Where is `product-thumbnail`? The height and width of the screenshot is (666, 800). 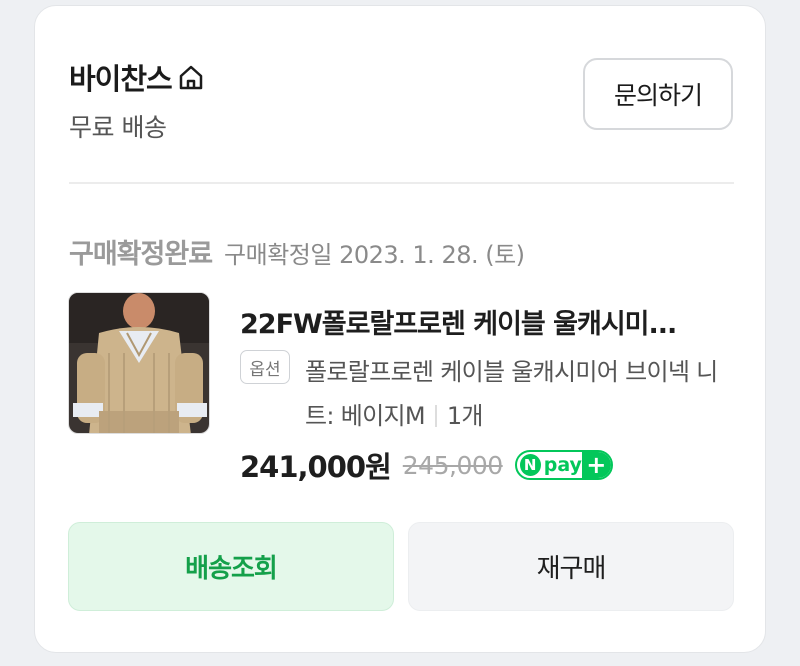
product-thumbnail is located at coordinates (139, 363).